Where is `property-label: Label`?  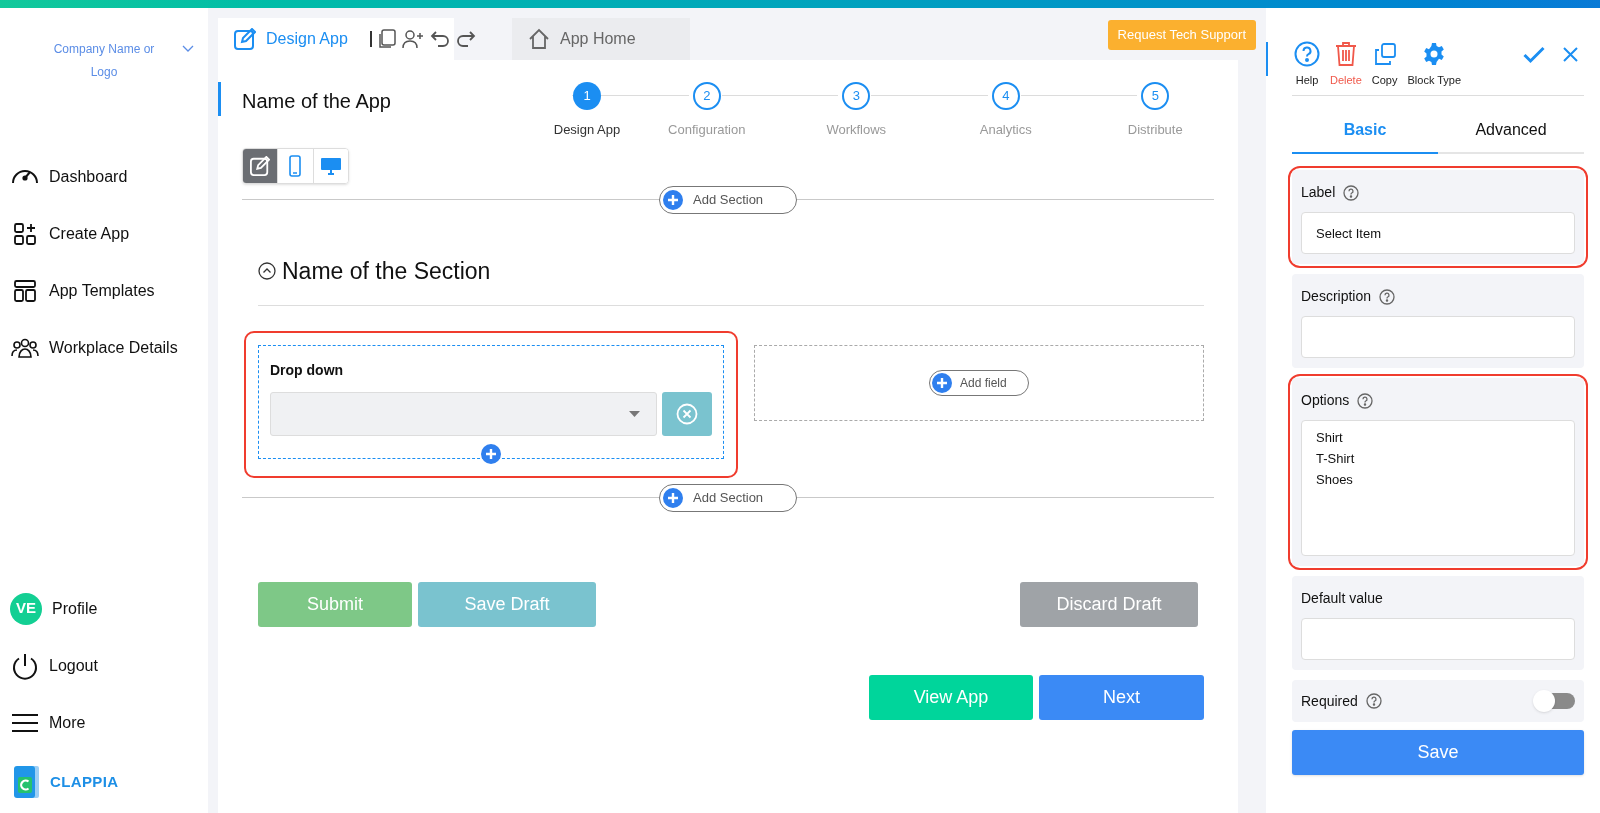 property-label: Label is located at coordinates (1318, 192).